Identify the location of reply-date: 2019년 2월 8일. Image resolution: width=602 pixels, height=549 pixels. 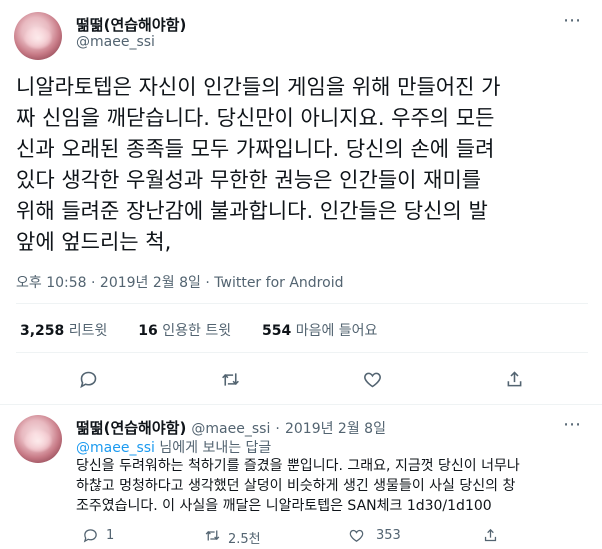
(335, 429).